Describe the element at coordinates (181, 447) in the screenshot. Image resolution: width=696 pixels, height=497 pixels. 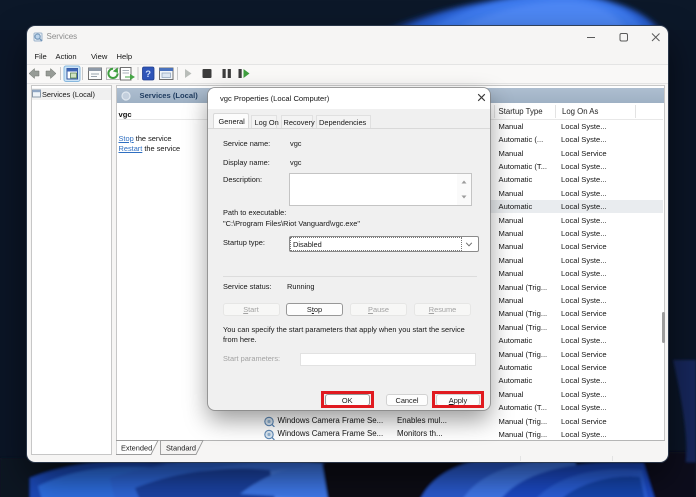
I see `svg-text: Standard` at that location.